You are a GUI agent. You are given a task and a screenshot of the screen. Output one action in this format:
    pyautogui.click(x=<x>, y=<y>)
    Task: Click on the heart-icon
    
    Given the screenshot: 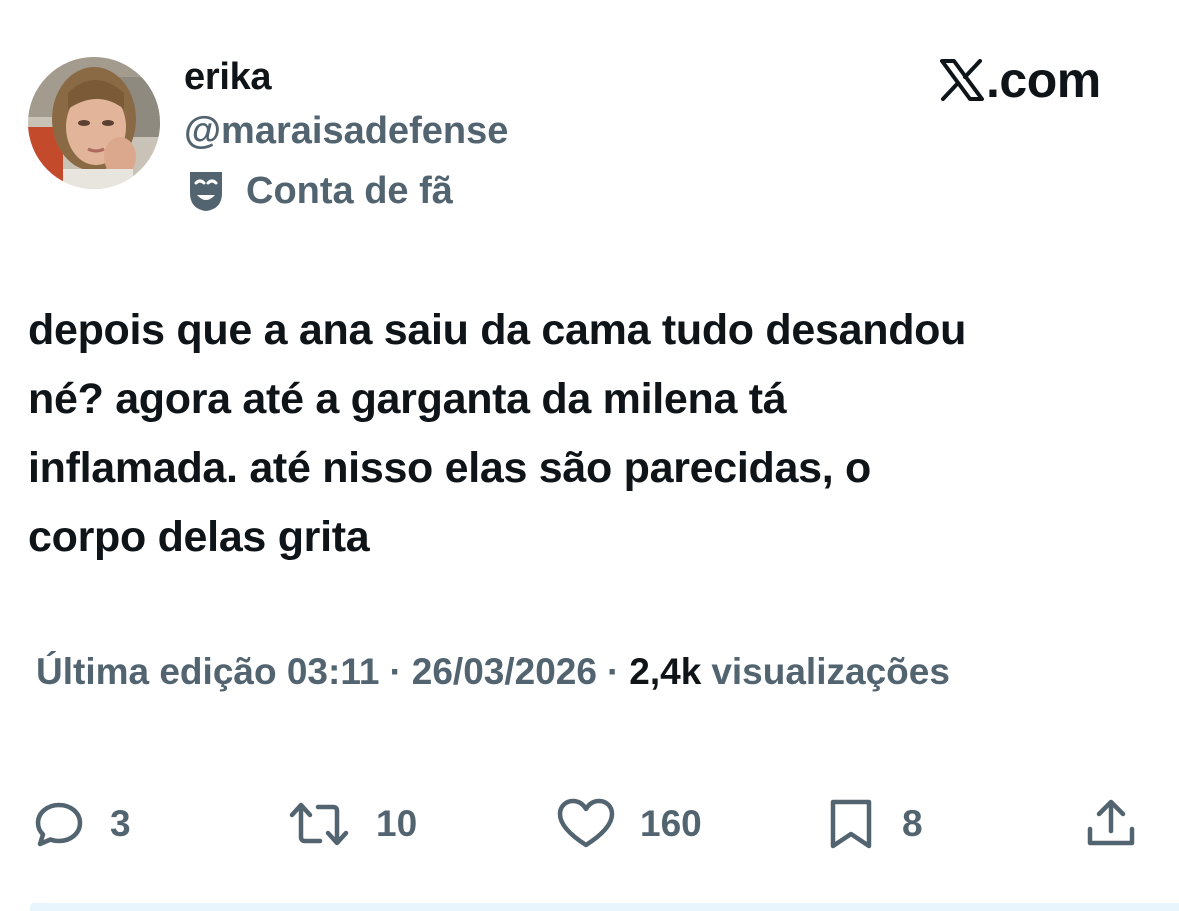 What is the action you would take?
    pyautogui.click(x=586, y=823)
    